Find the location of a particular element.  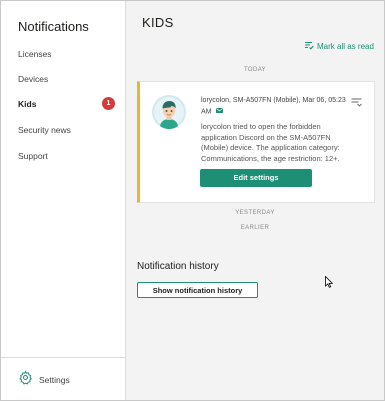

settings-label: Settings is located at coordinates (54, 380).